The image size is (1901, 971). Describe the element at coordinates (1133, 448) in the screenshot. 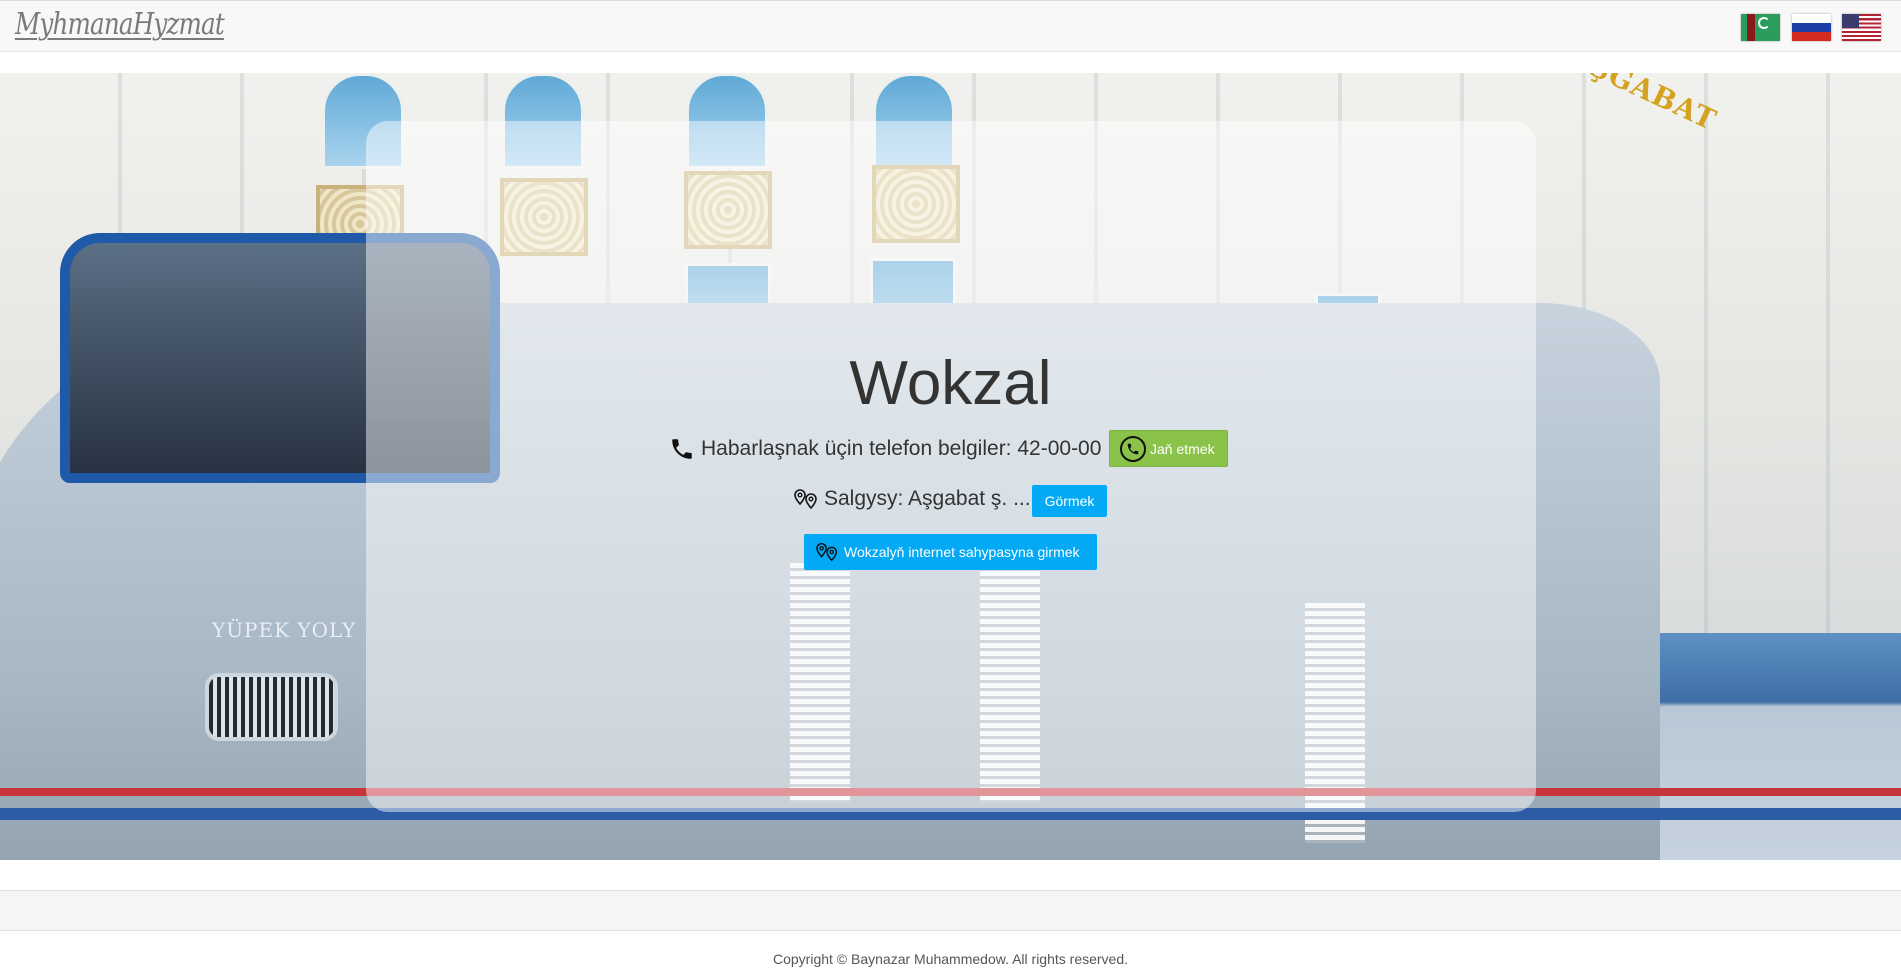

I see `phone-call-icon` at that location.